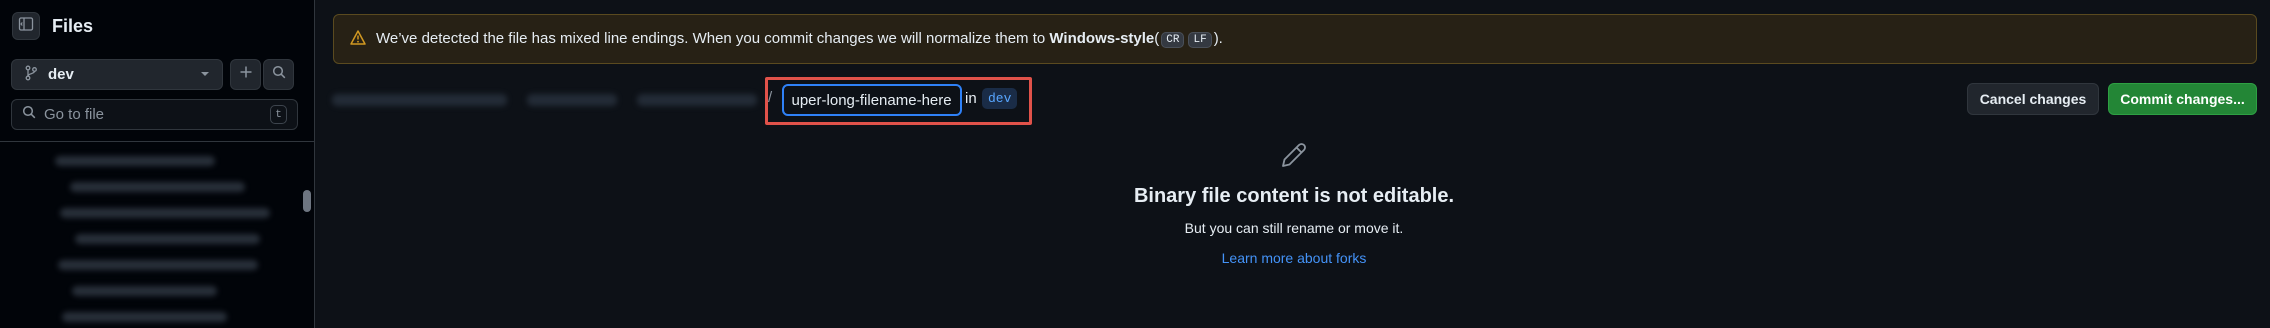 Image resolution: width=2270 pixels, height=328 pixels. I want to click on collapse-sidebar-button, so click(26, 26).